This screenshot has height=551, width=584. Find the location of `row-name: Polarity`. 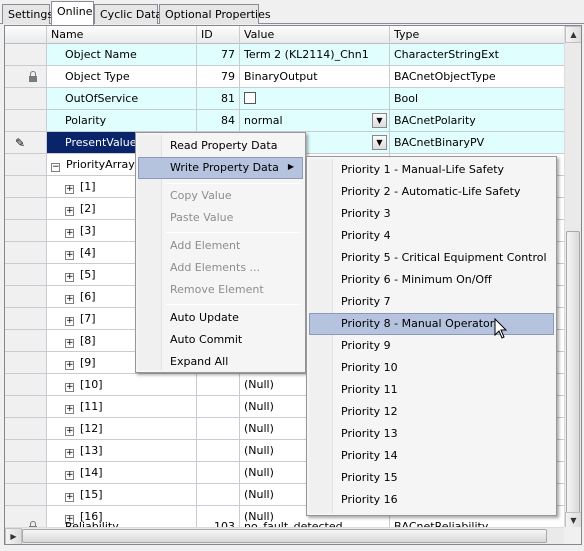

row-name: Polarity is located at coordinates (122, 121).